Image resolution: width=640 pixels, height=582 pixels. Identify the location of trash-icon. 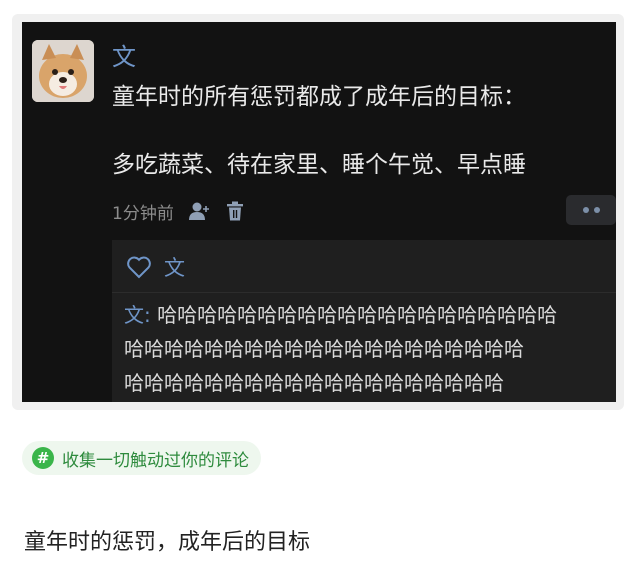
(235, 211).